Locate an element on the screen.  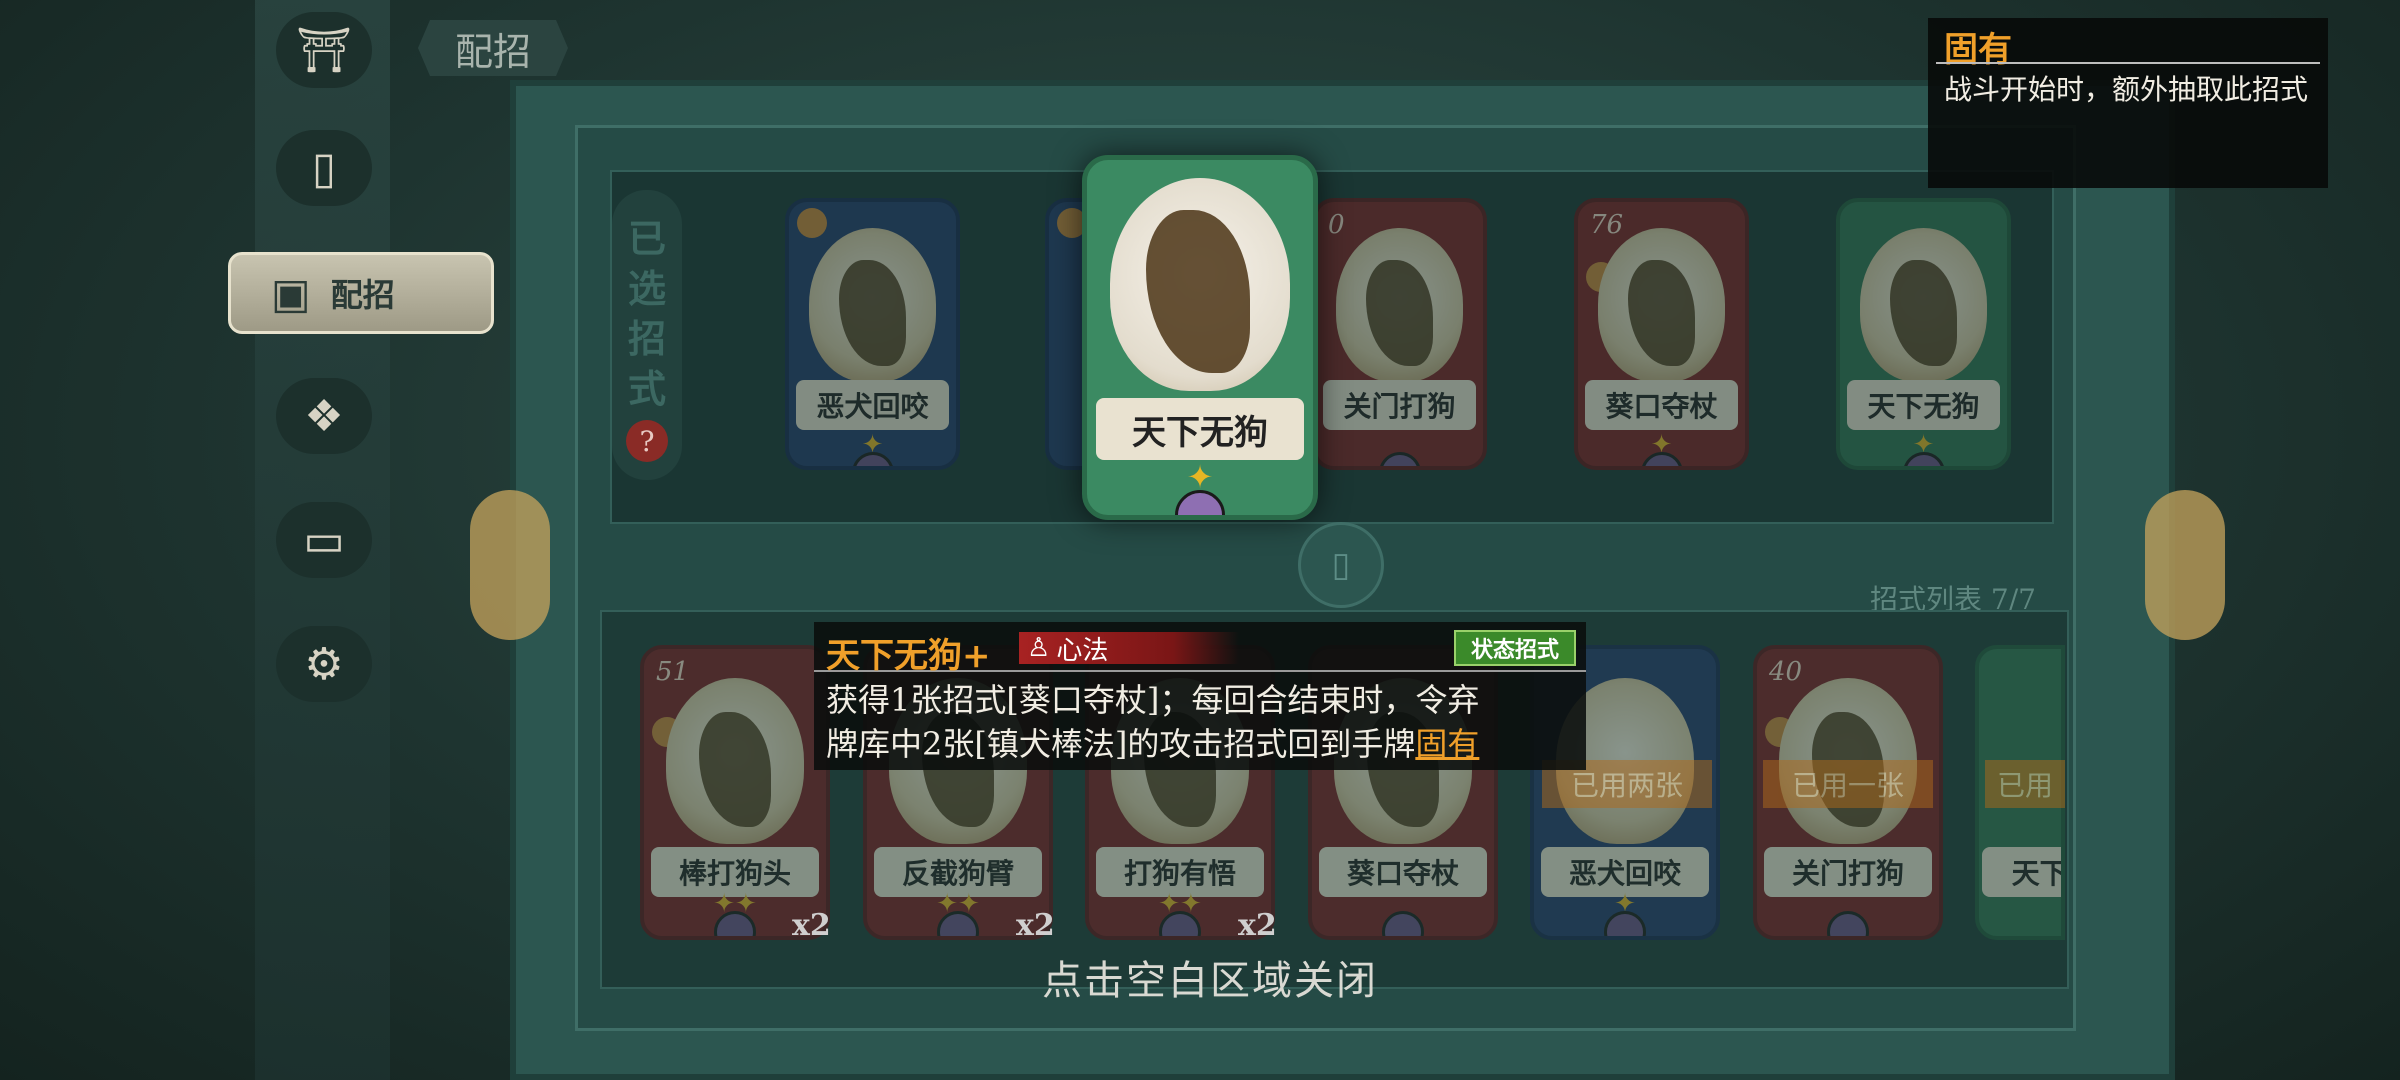
selected-moves-label: 已 选 招 式 ? is located at coordinates (647, 335).